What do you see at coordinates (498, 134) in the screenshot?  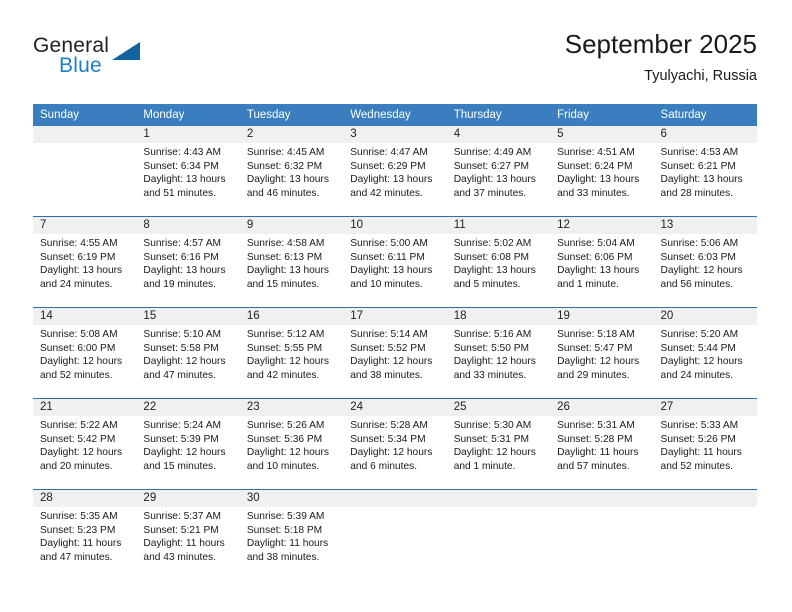 I see `day-number: 4` at bounding box center [498, 134].